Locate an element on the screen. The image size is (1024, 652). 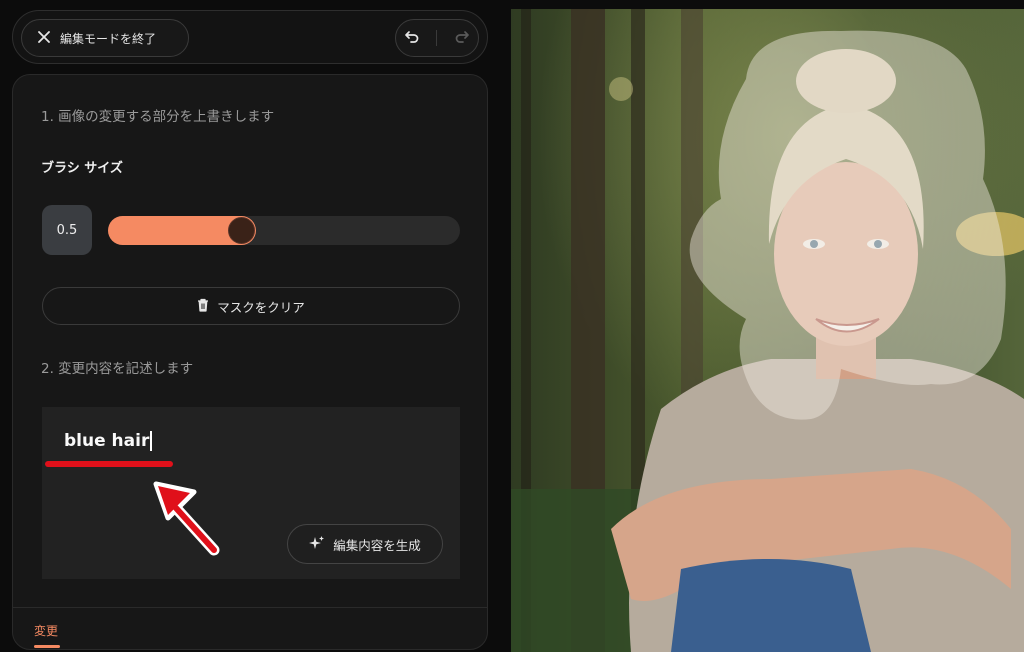
redo-icon is located at coordinates (462, 38).